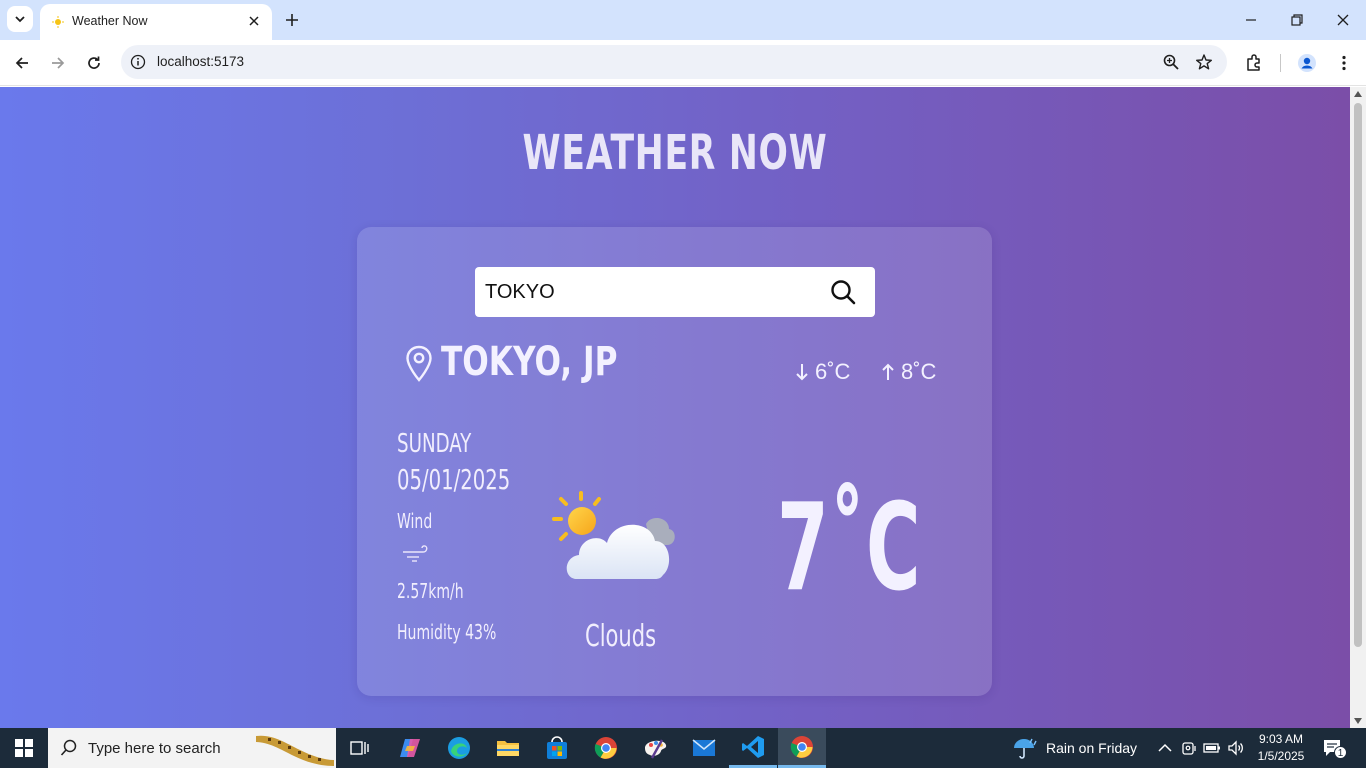  I want to click on address-bar: localhost:5173, so click(674, 62).